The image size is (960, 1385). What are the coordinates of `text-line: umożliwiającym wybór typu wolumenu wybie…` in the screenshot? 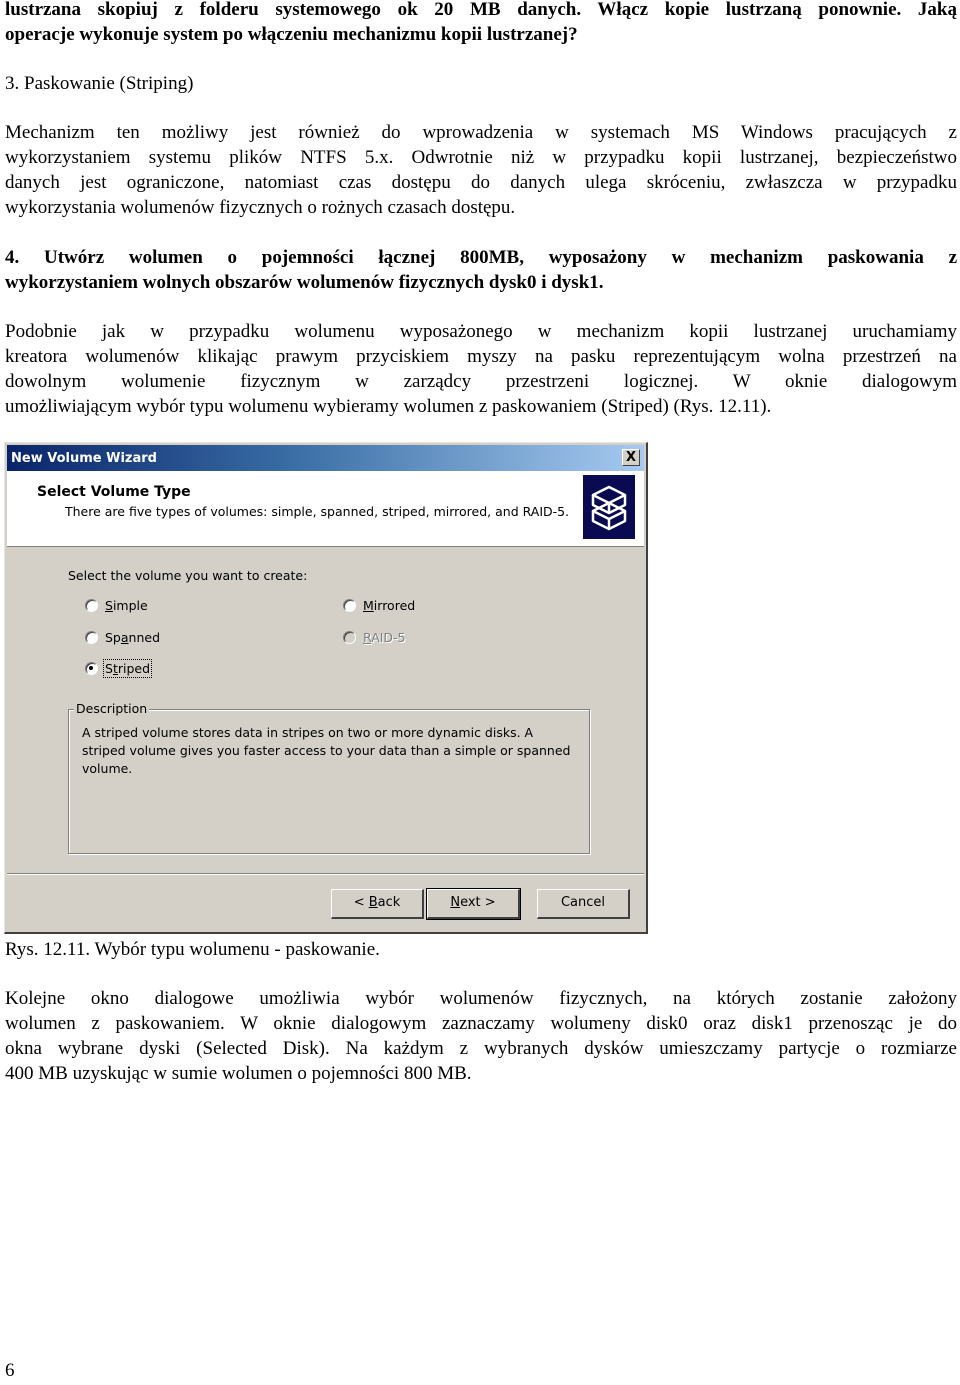 It's located at (388, 406).